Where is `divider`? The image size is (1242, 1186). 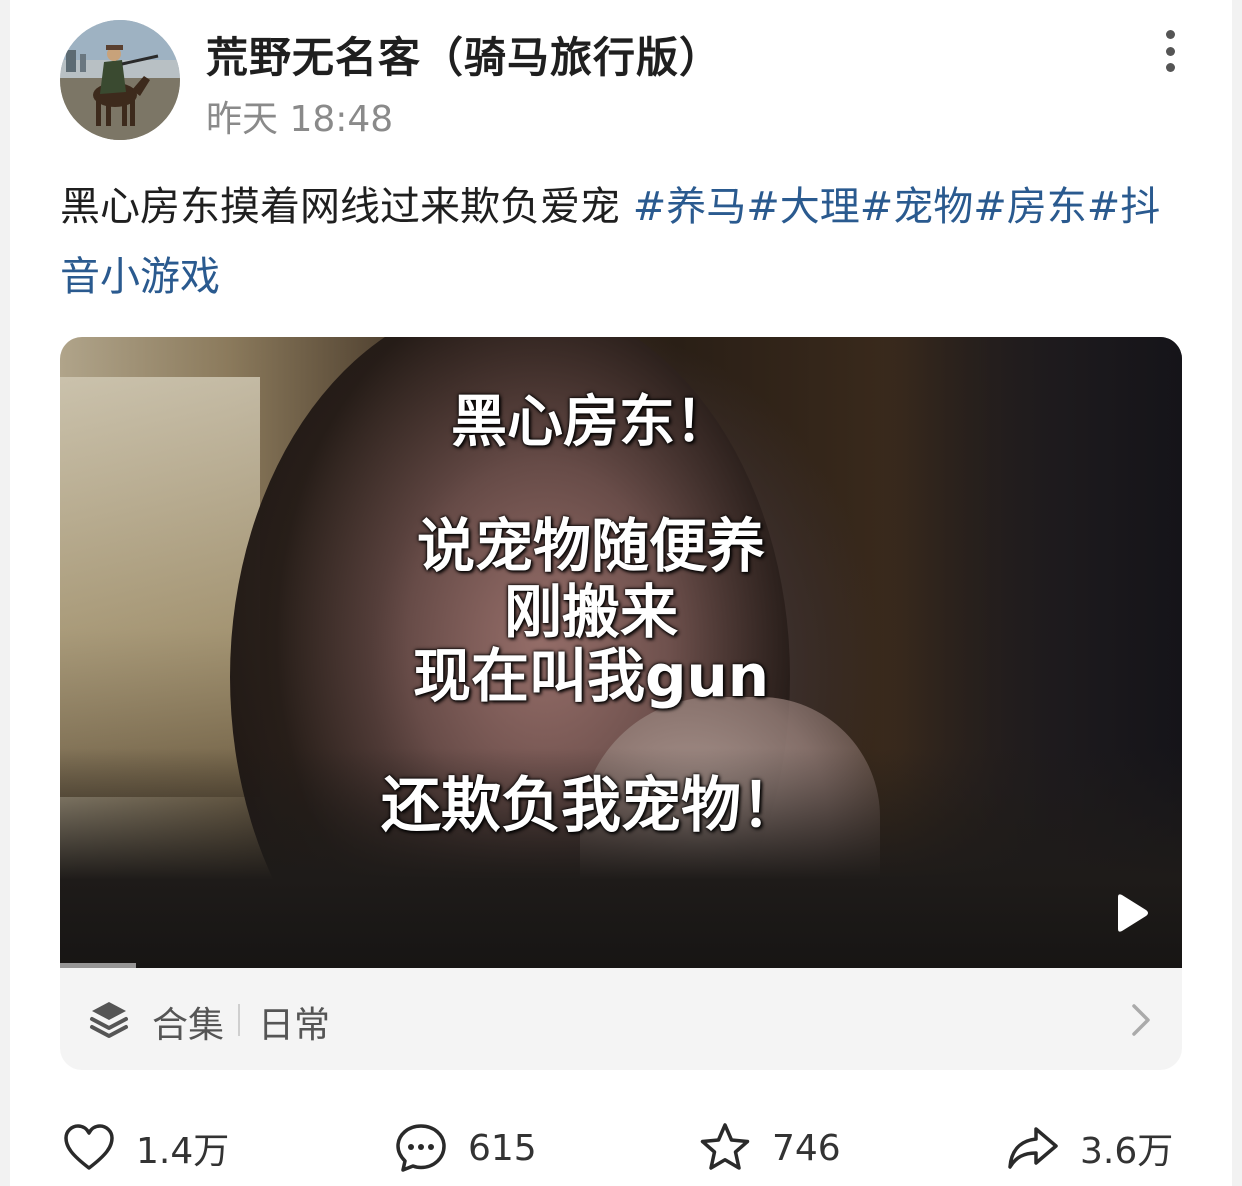 divider is located at coordinates (239, 1020).